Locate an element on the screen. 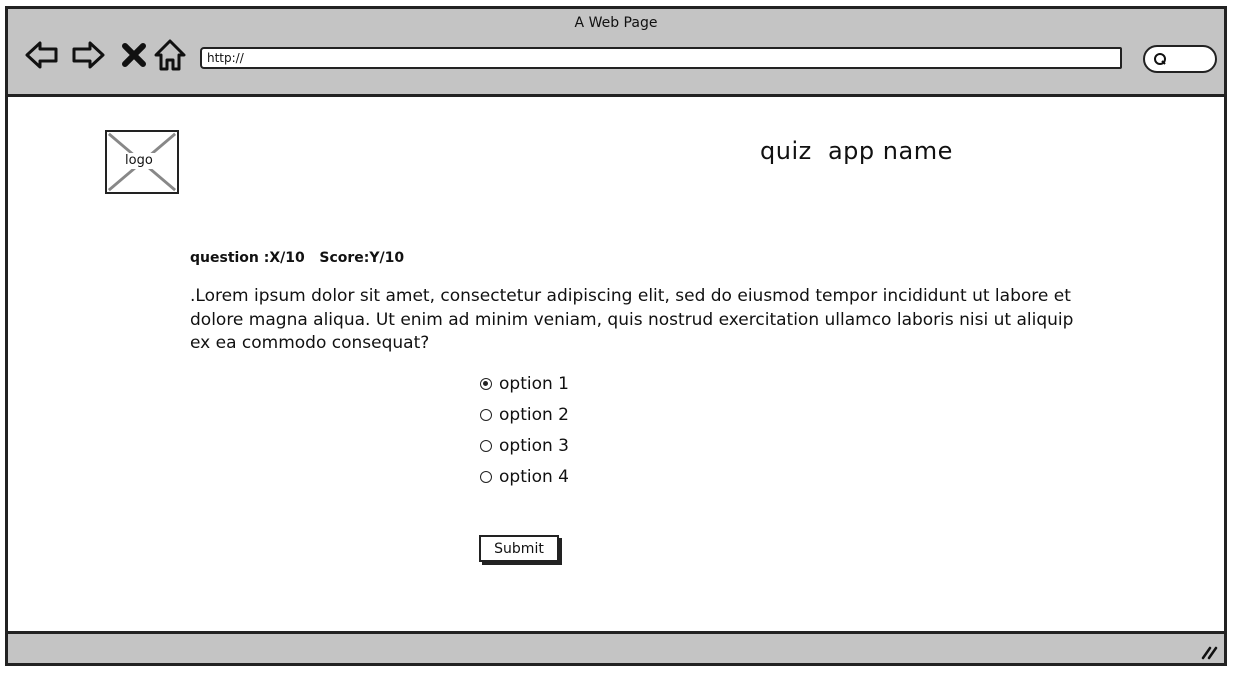 This screenshot has height=678, width=1236. home-icon is located at coordinates (170, 55).